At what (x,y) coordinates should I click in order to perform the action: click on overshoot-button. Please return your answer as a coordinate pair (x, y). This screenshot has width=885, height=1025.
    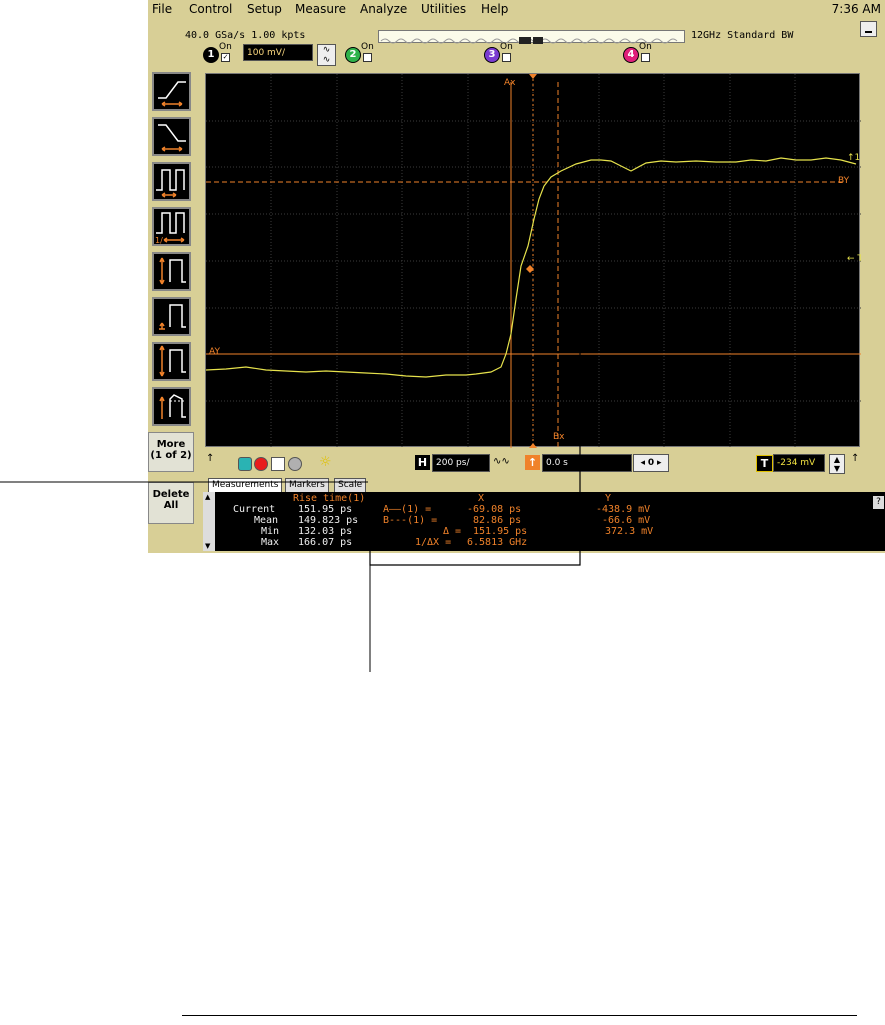
    Looking at the image, I should click on (171, 406).